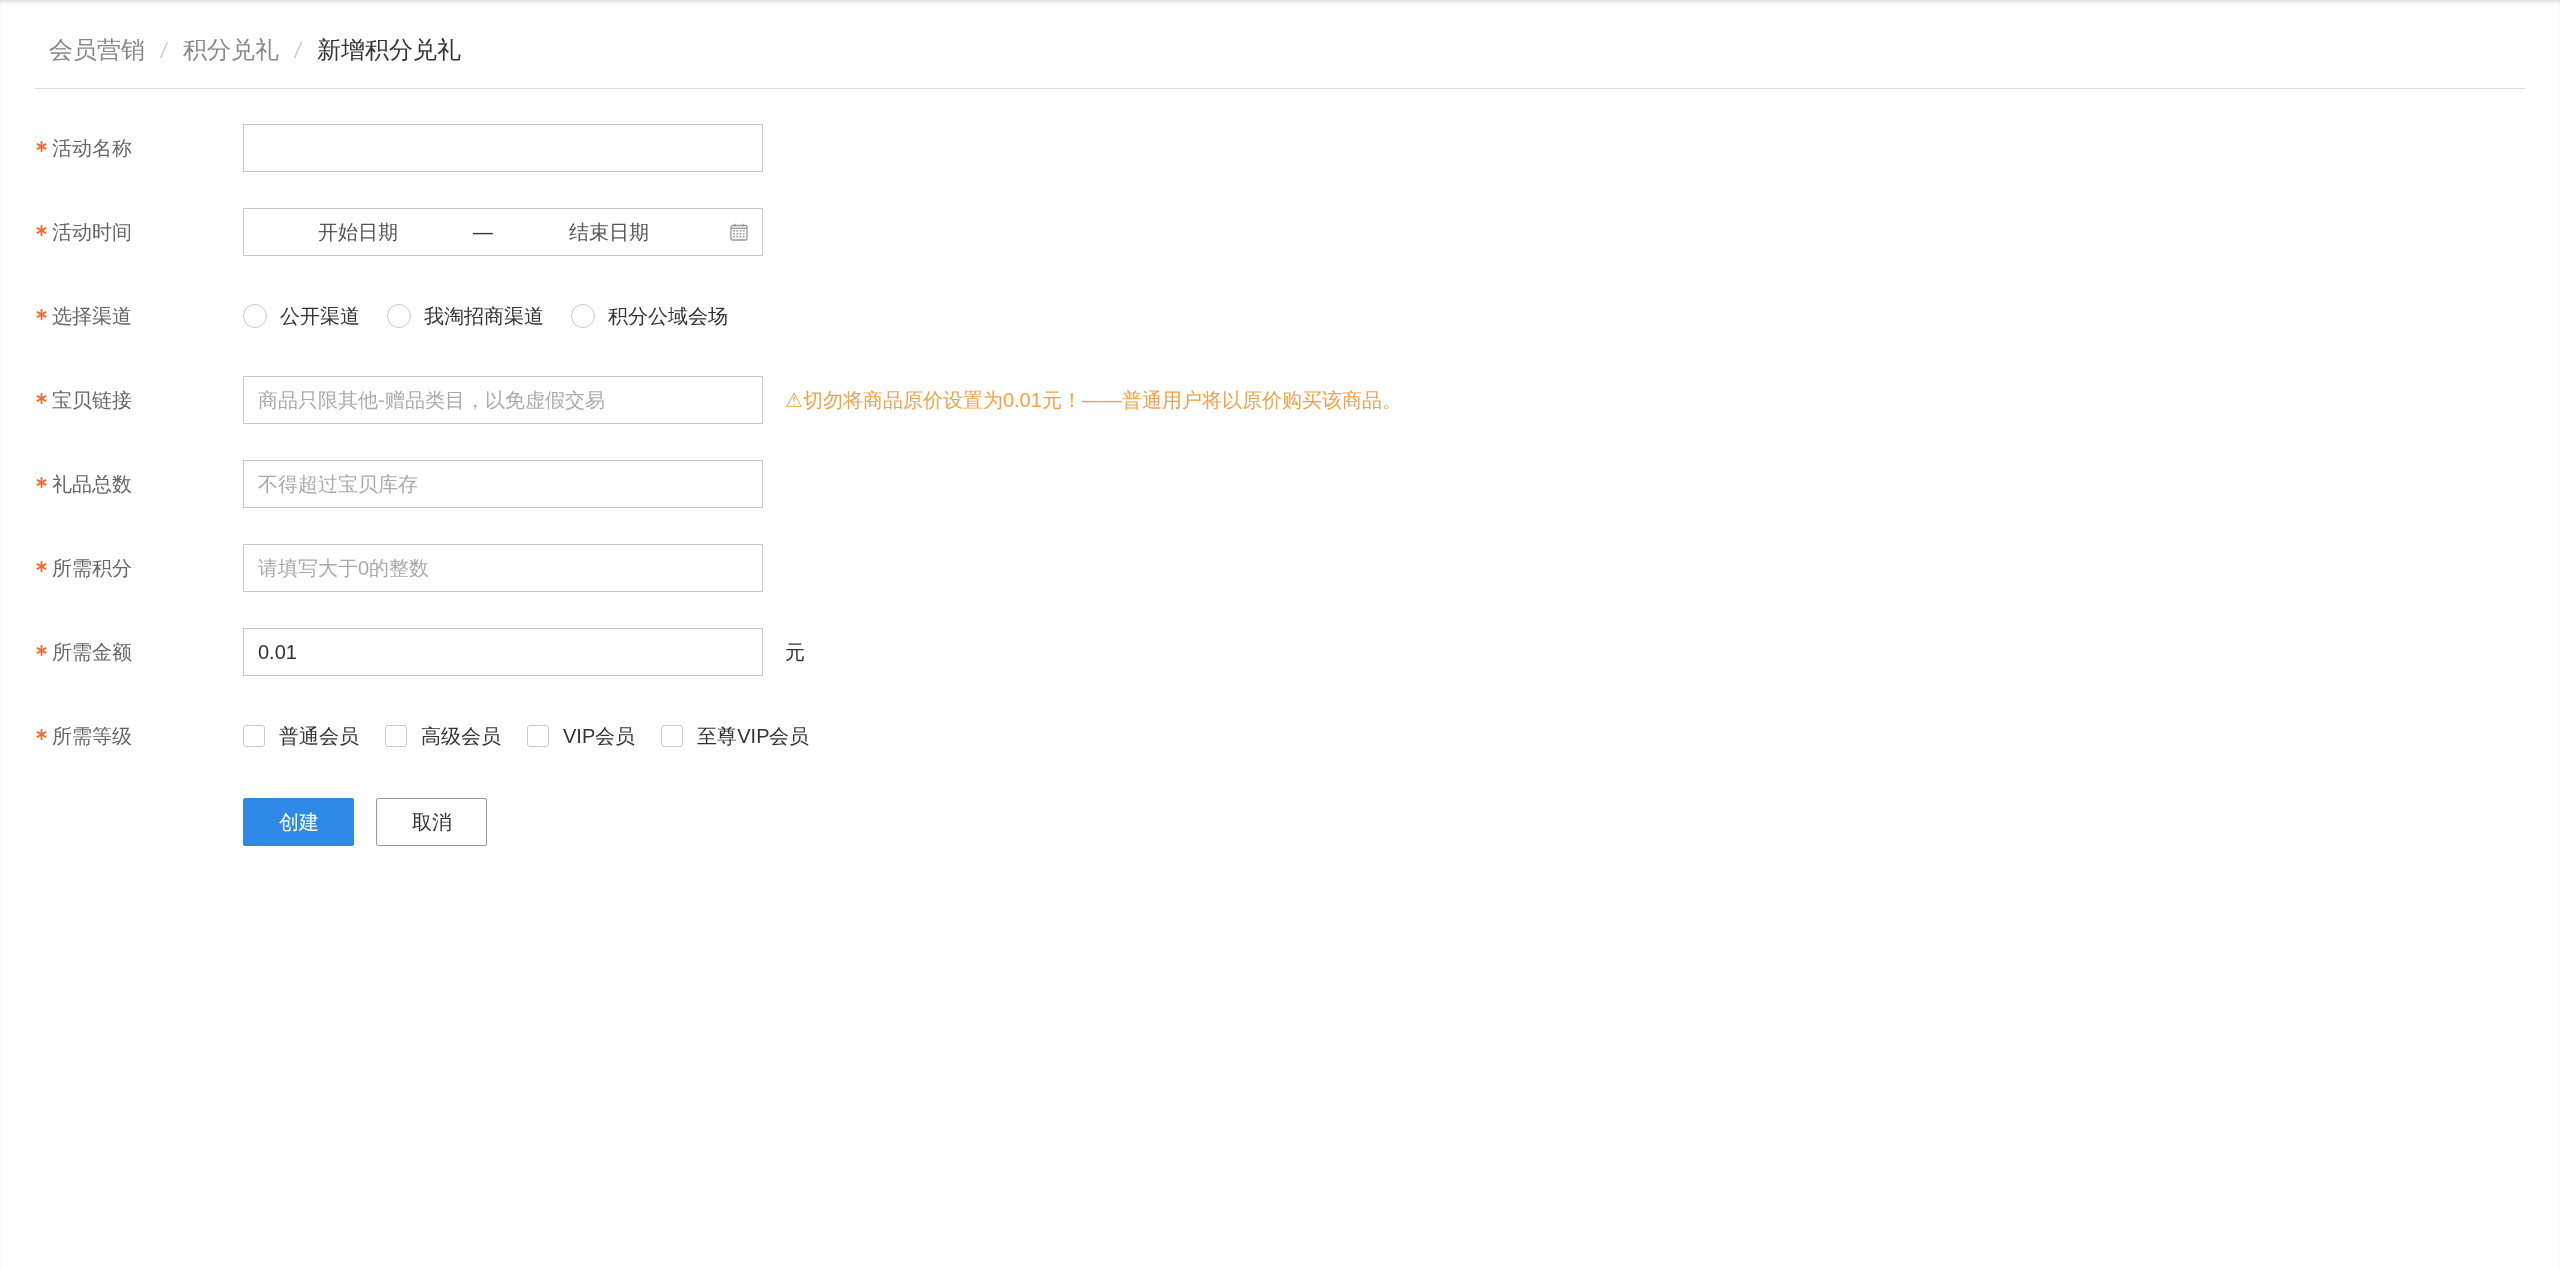  What do you see at coordinates (503, 148) in the screenshot?
I see `text-input-field` at bounding box center [503, 148].